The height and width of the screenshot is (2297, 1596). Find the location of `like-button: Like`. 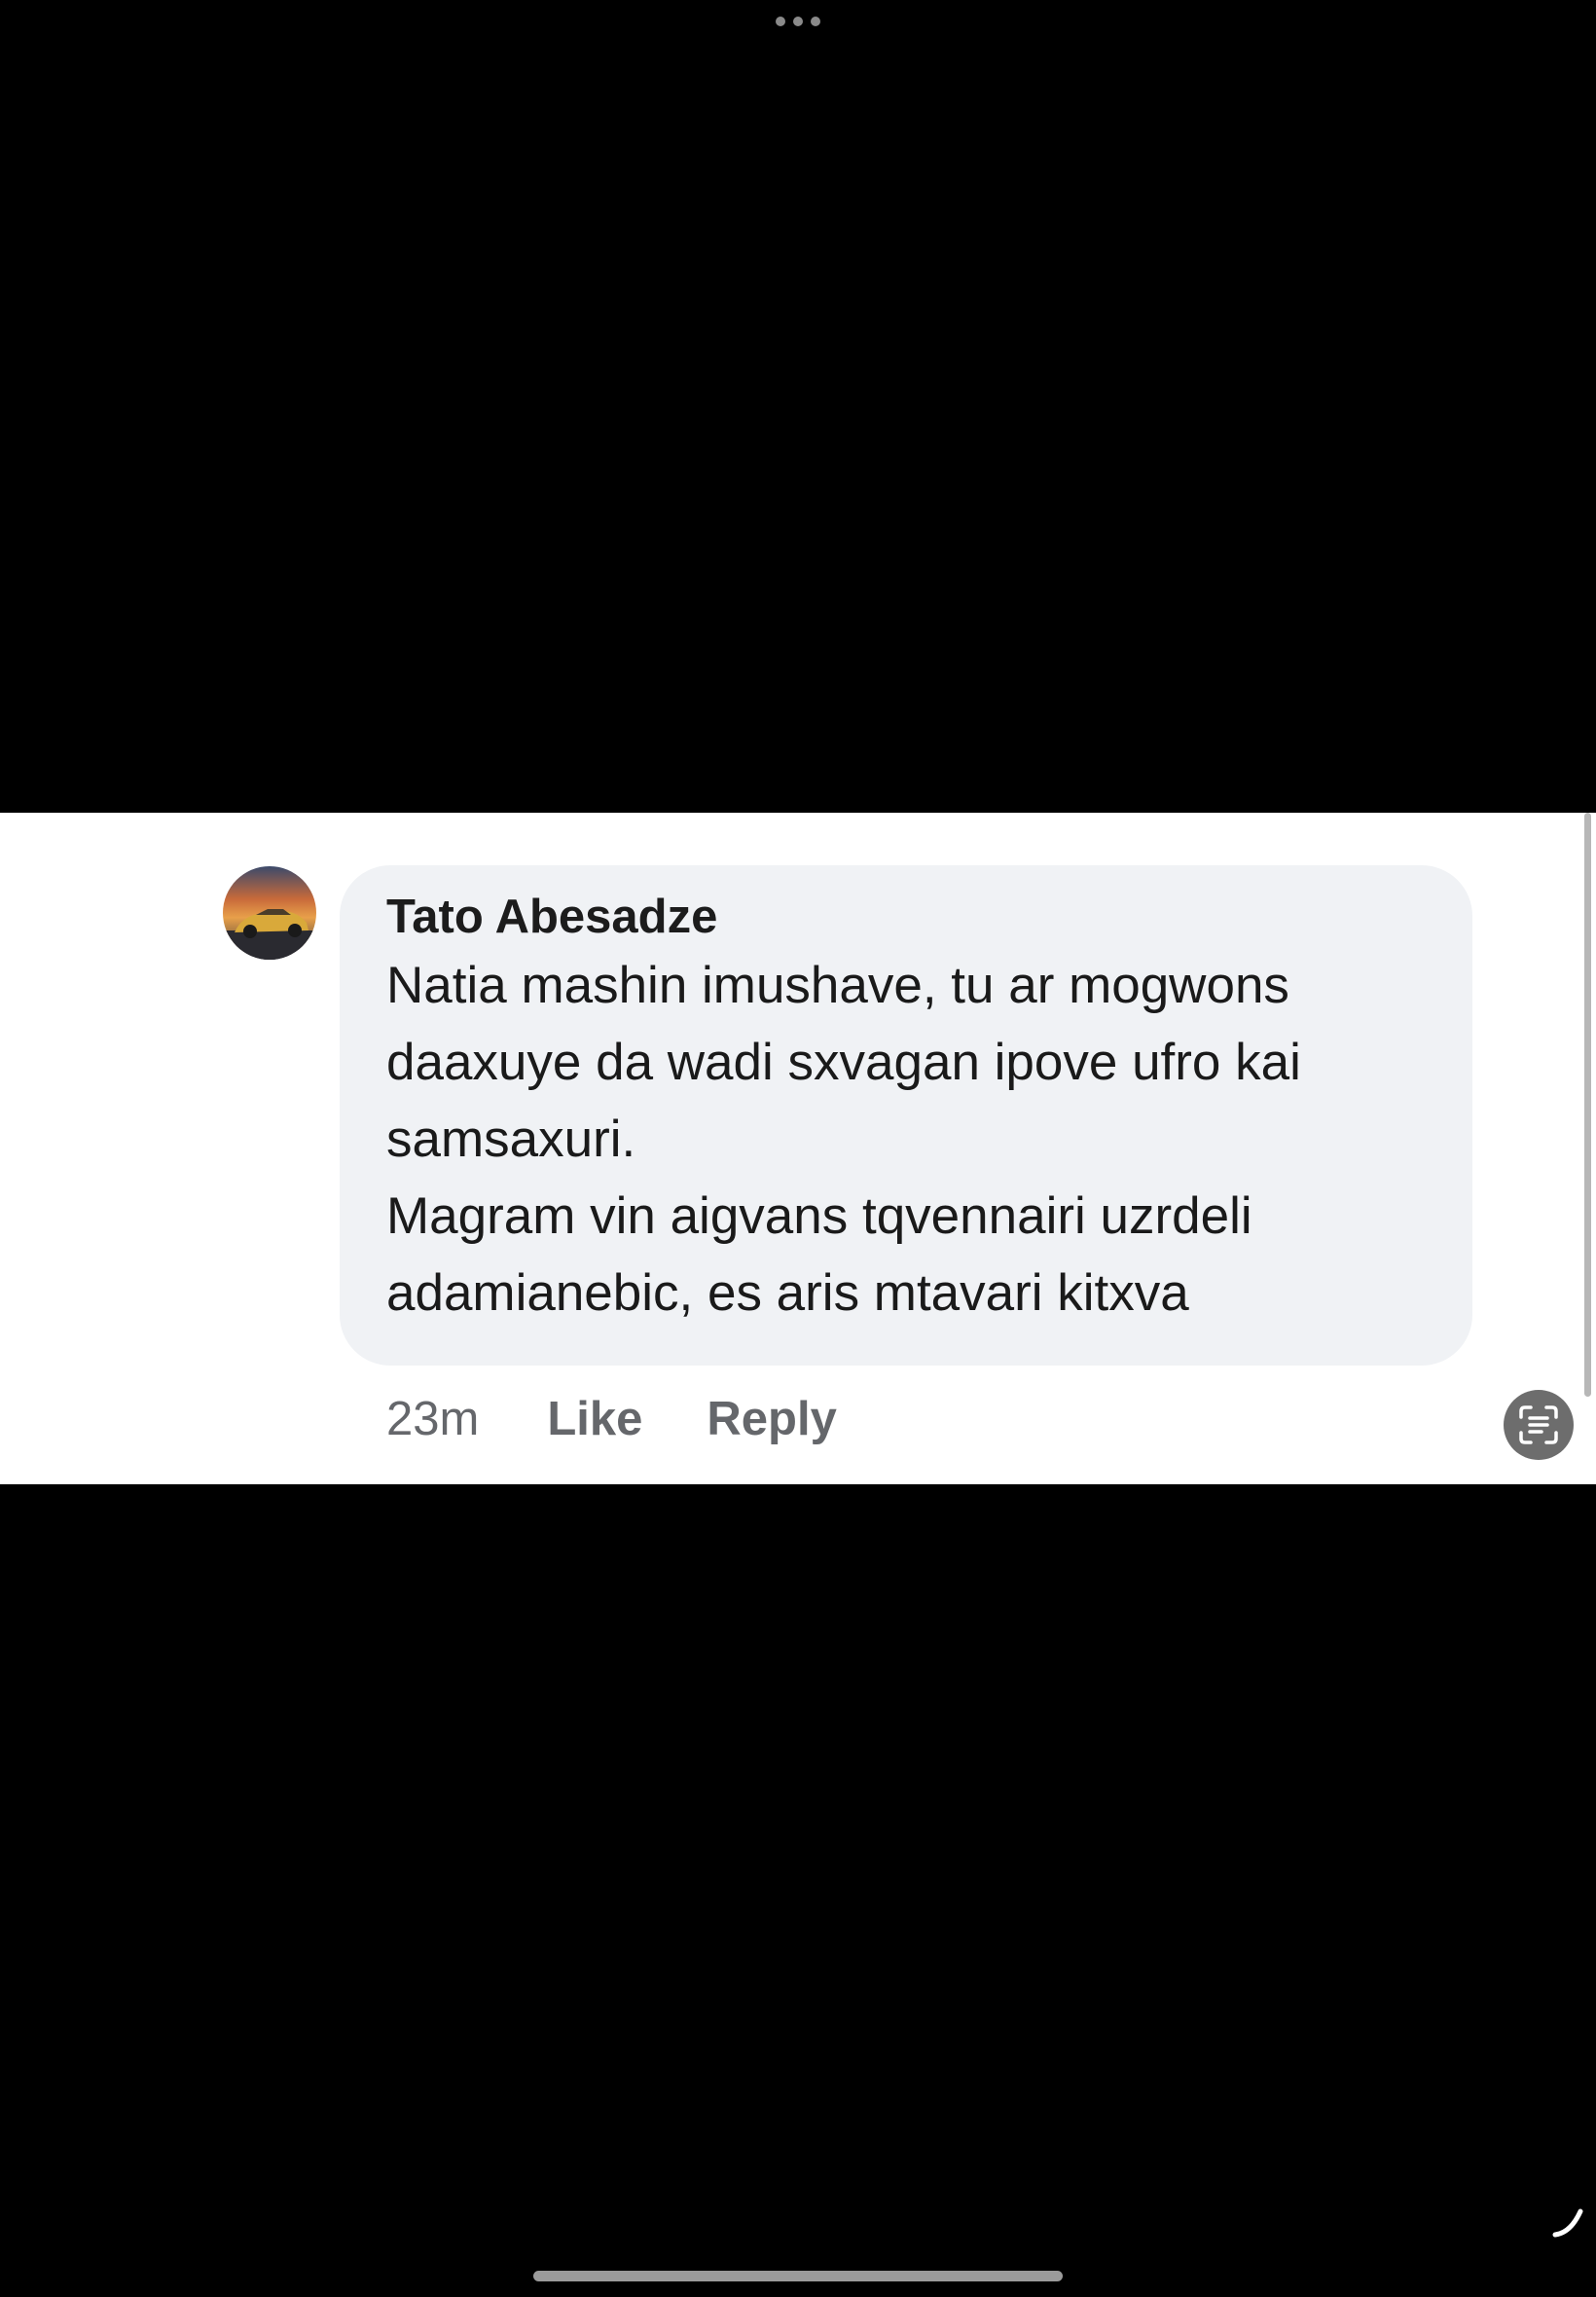

like-button: Like is located at coordinates (594, 1419).